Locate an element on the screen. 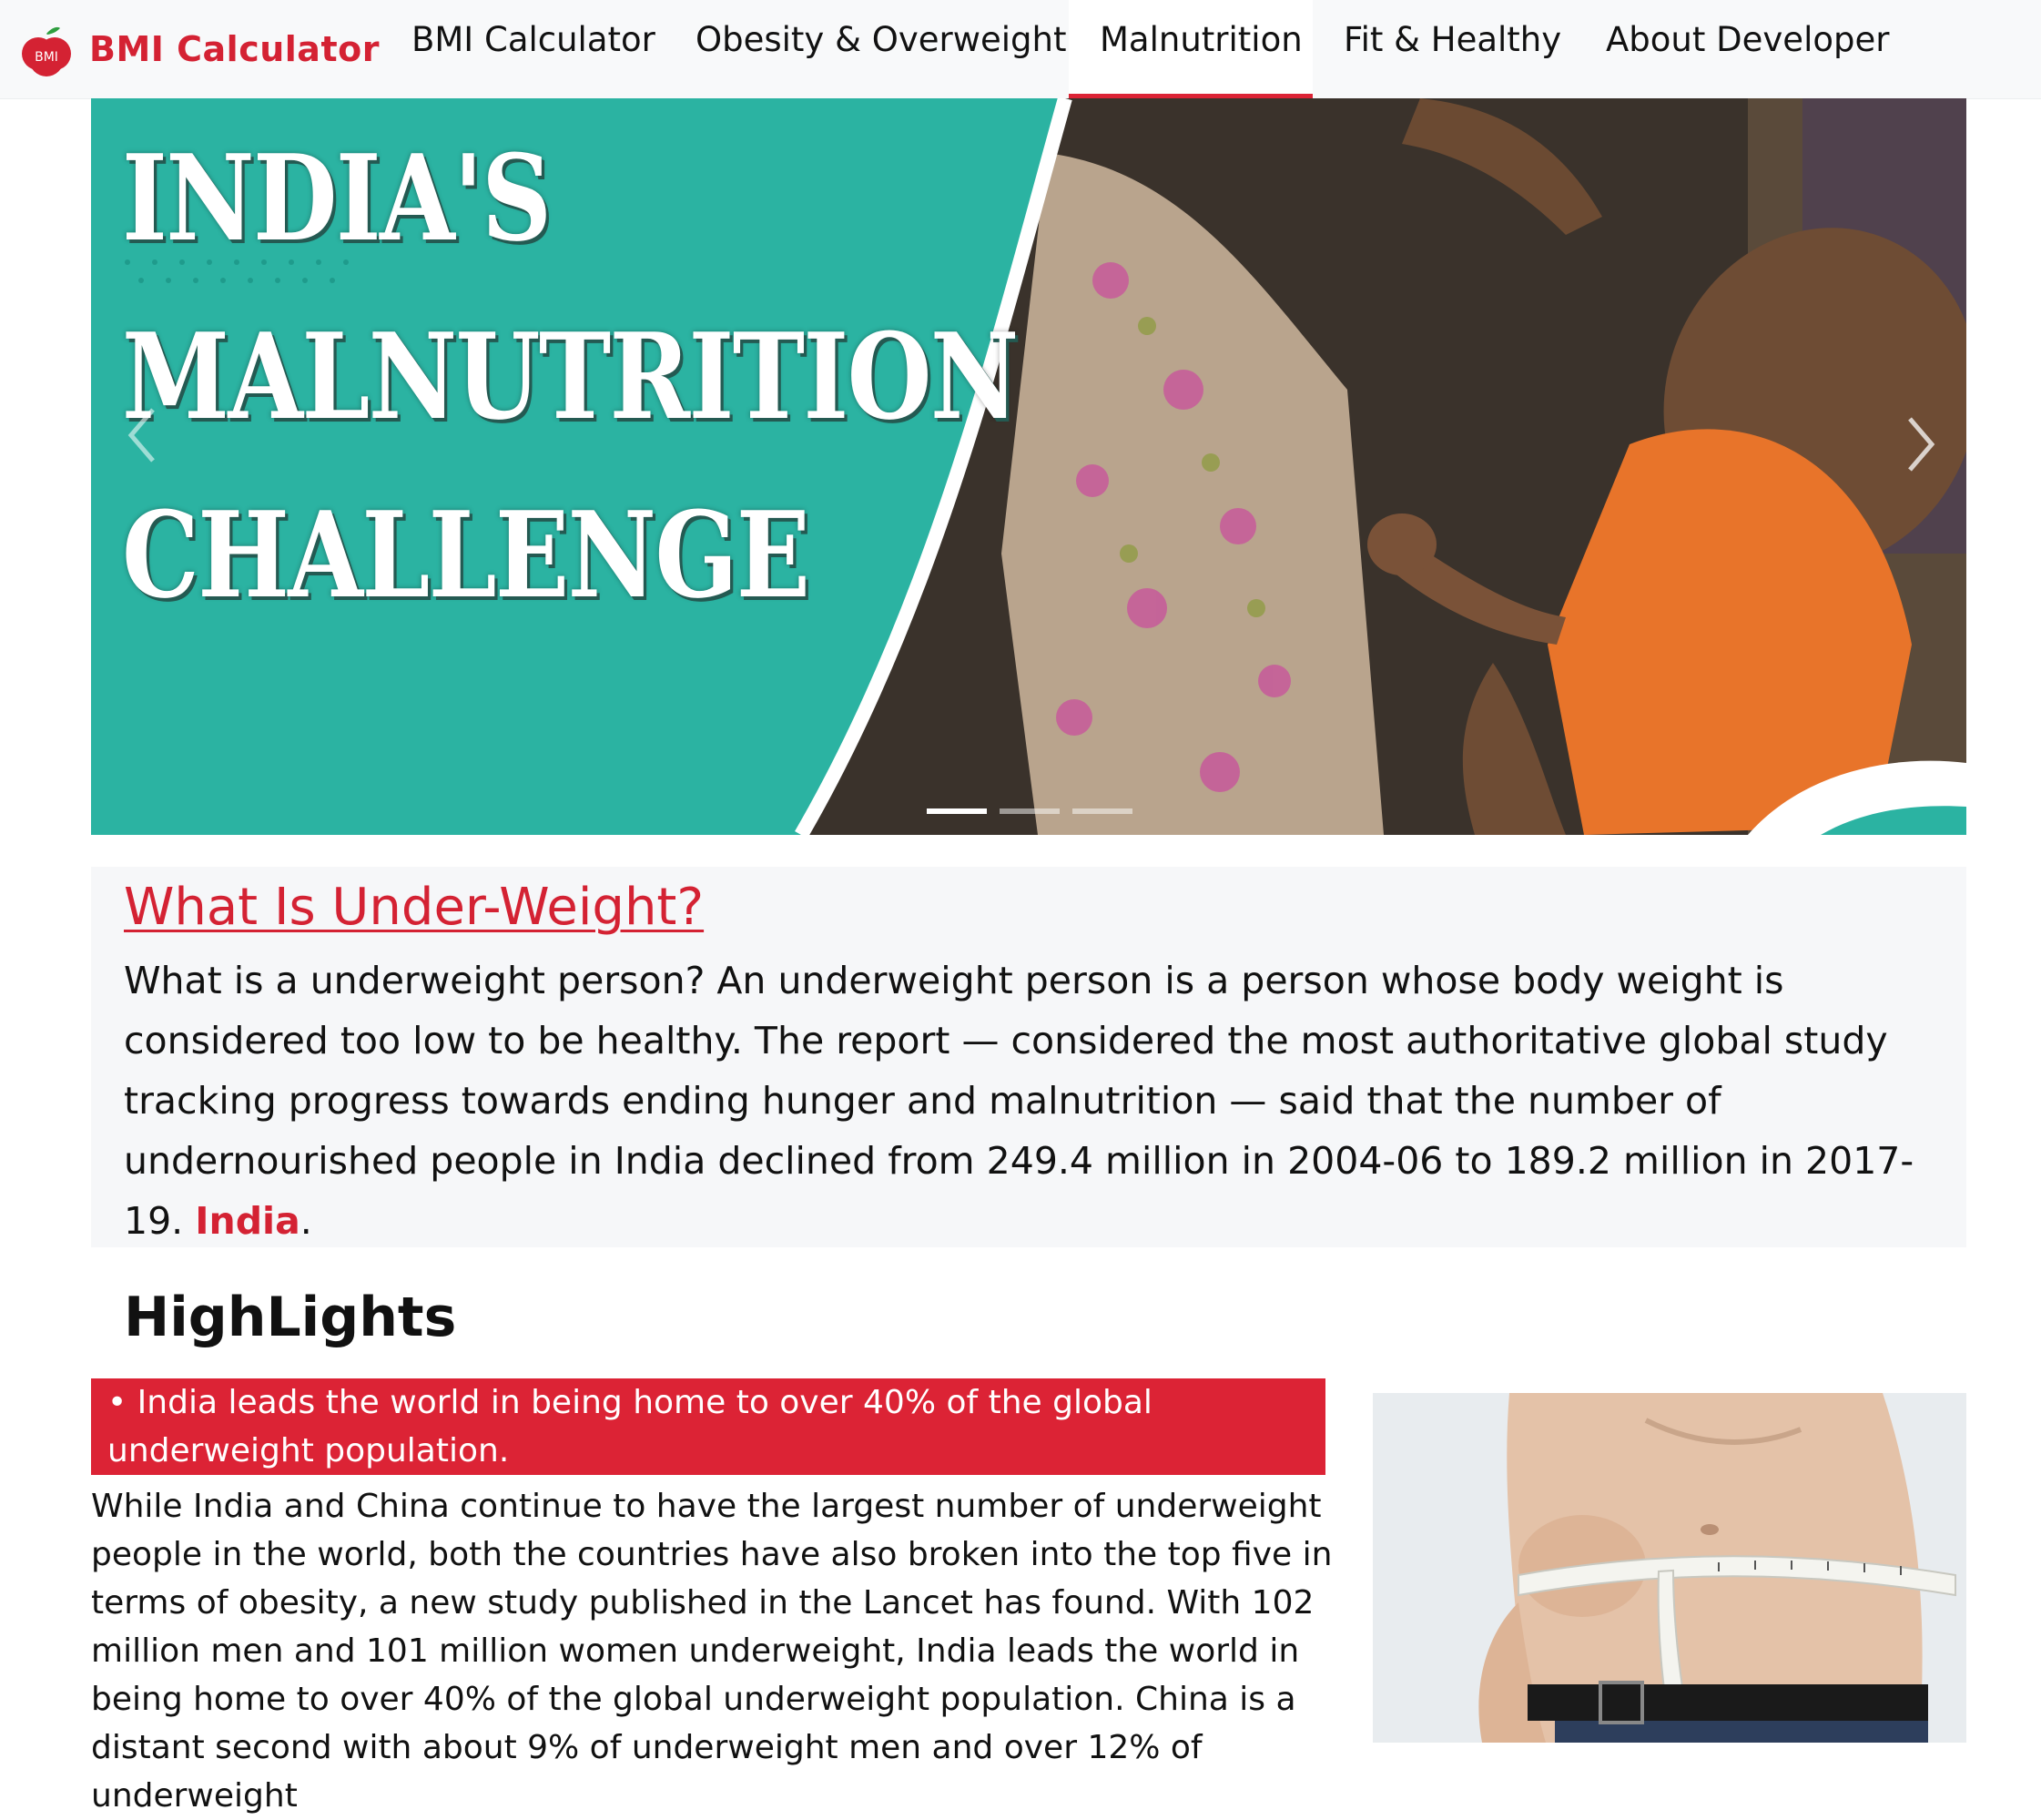 The width and height of the screenshot is (2041, 1820). india-link: India is located at coordinates (247, 1221).